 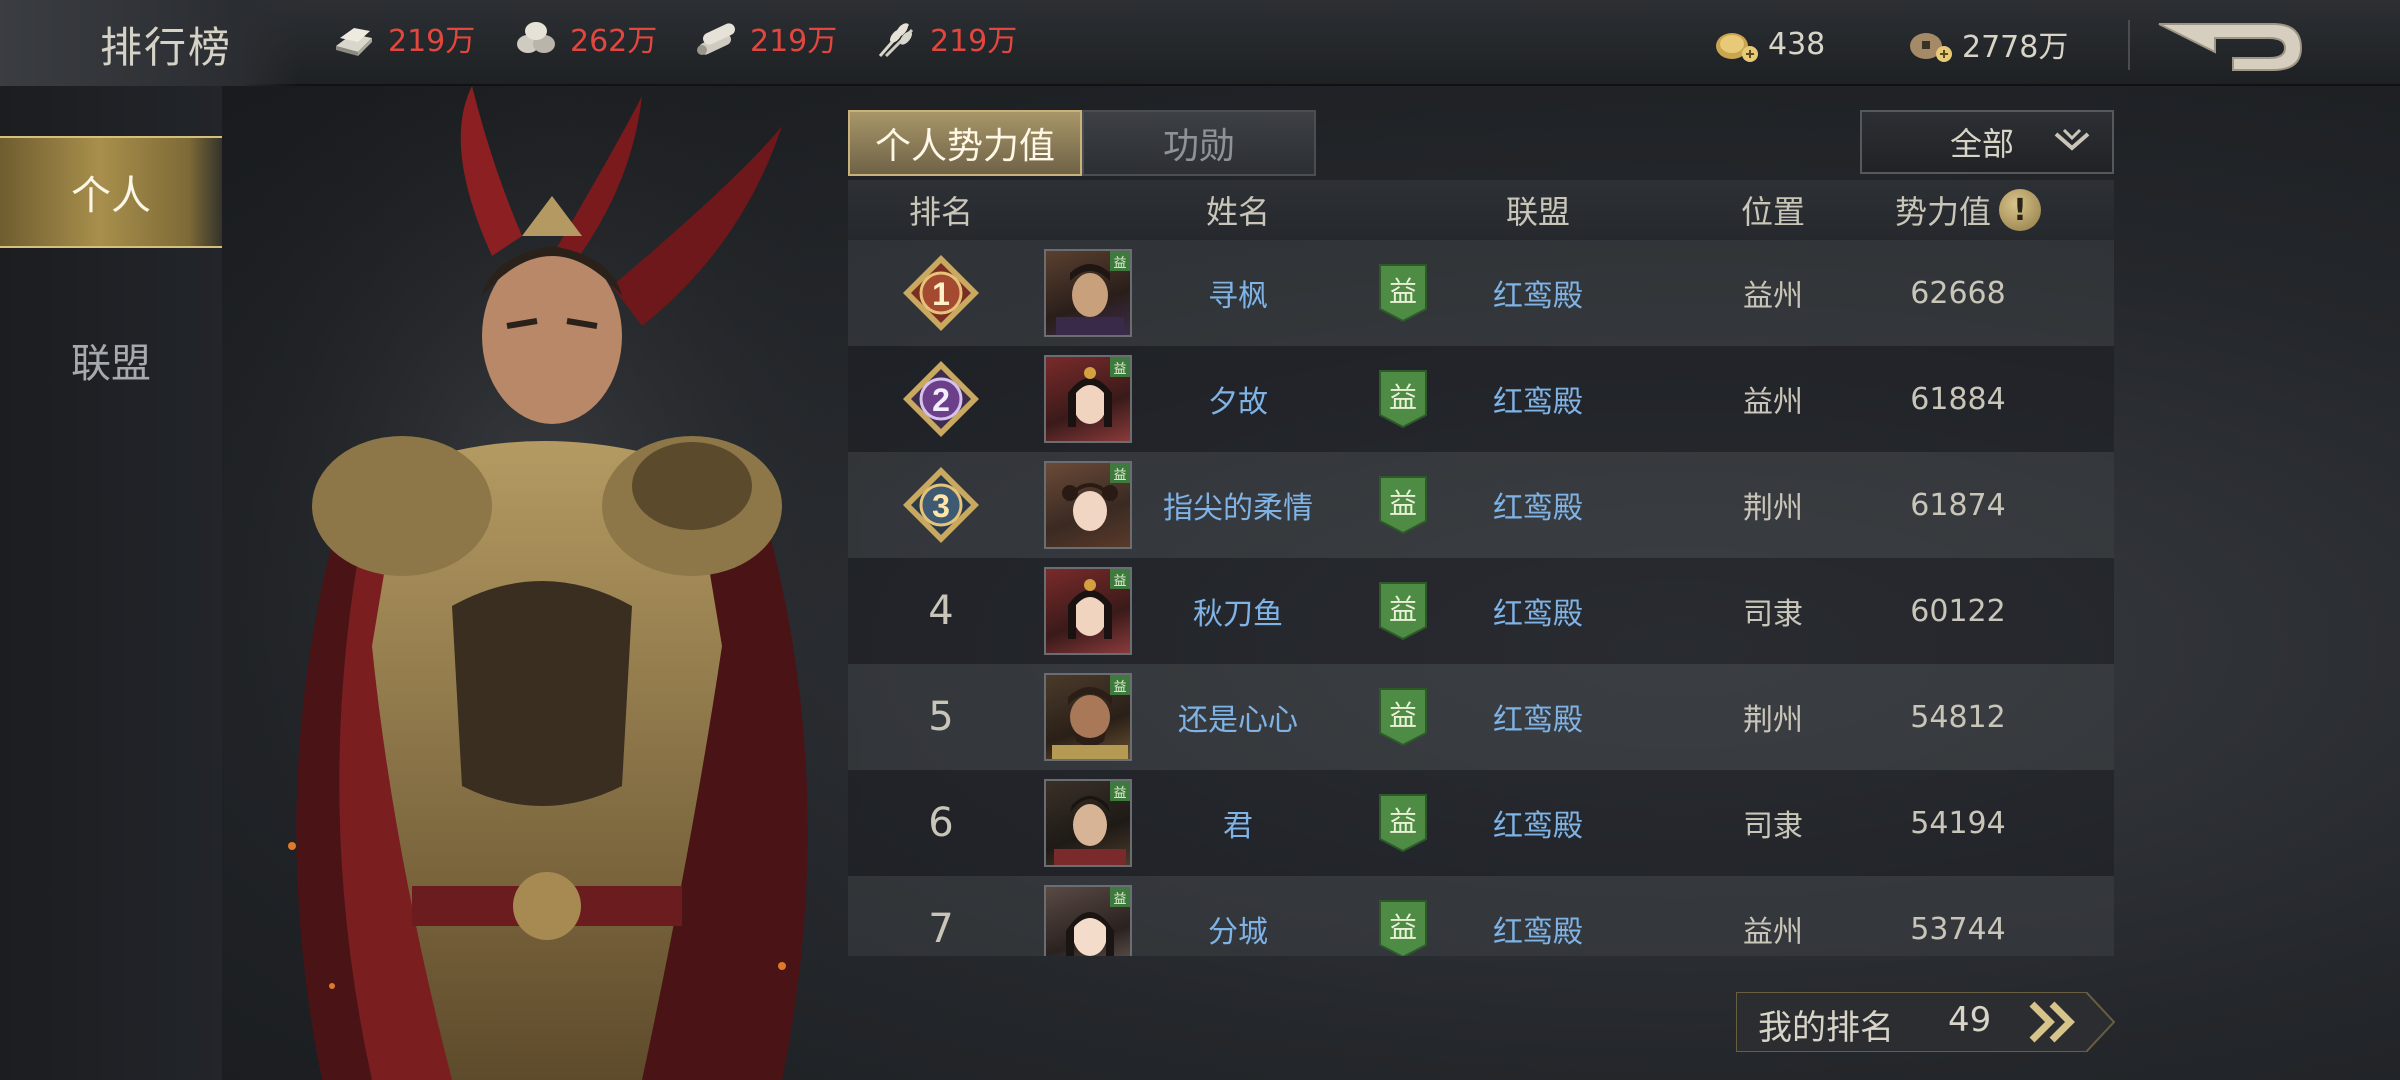 I want to click on back-arrow-icon, so click(x=2230, y=47).